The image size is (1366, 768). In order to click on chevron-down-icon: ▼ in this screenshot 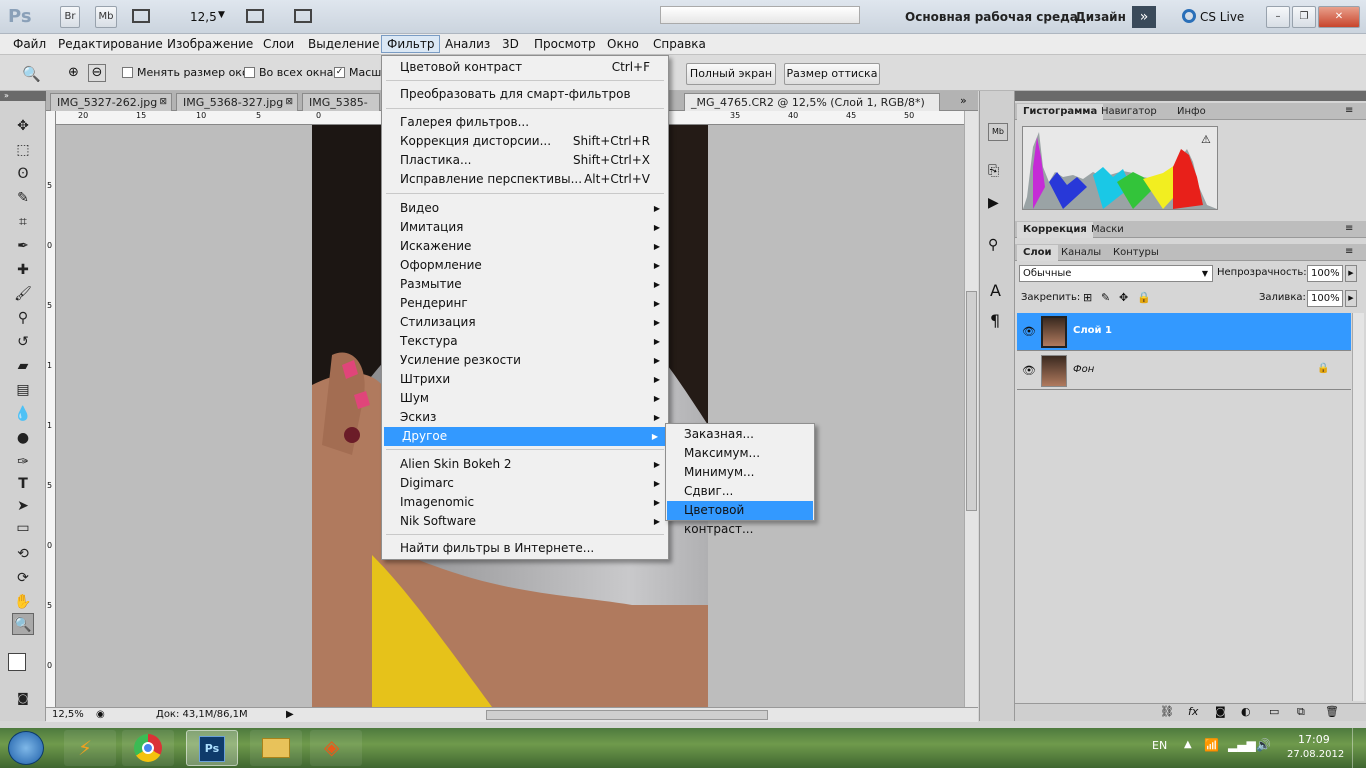, I will do `click(221, 15)`.